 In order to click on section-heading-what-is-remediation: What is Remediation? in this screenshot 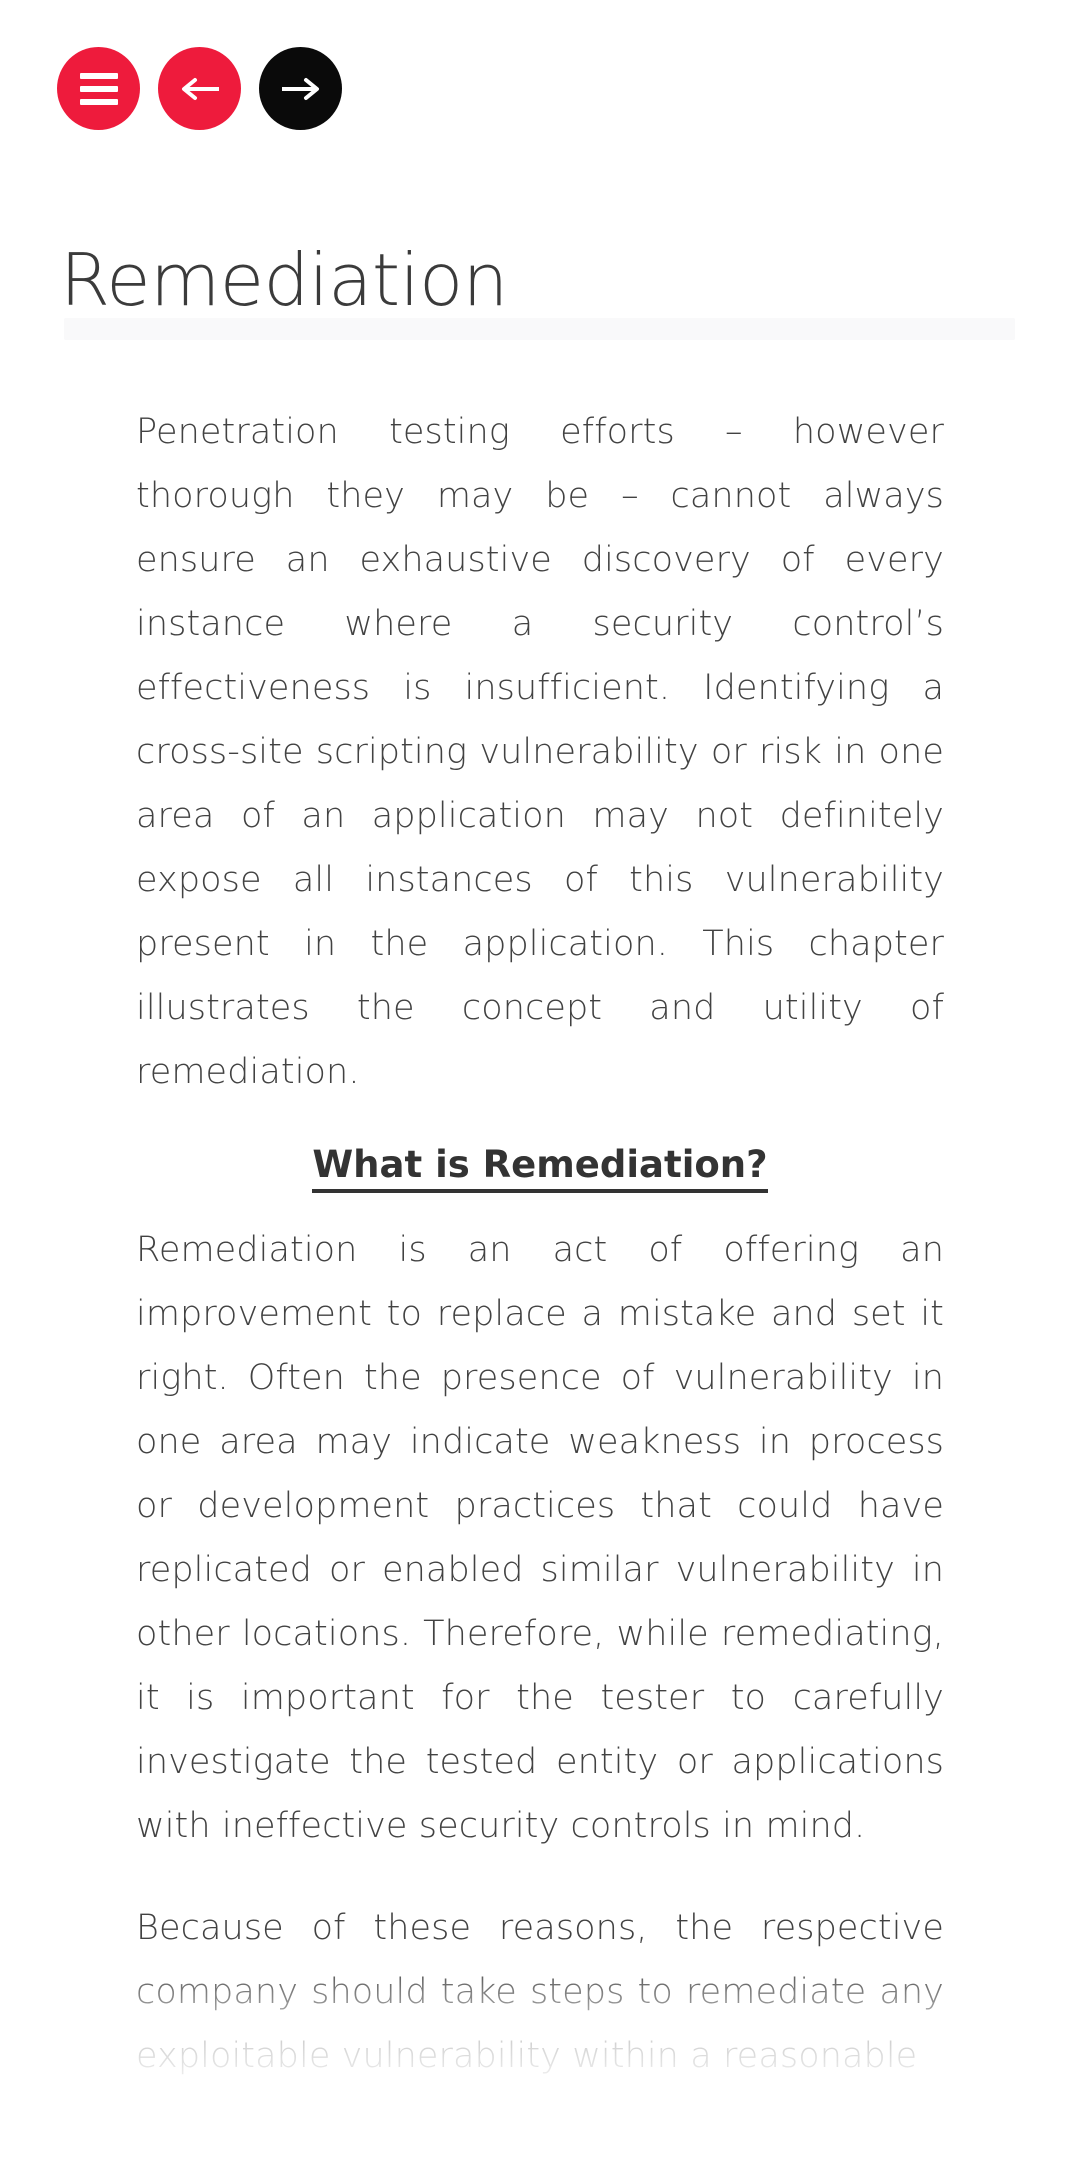, I will do `click(540, 1167)`.